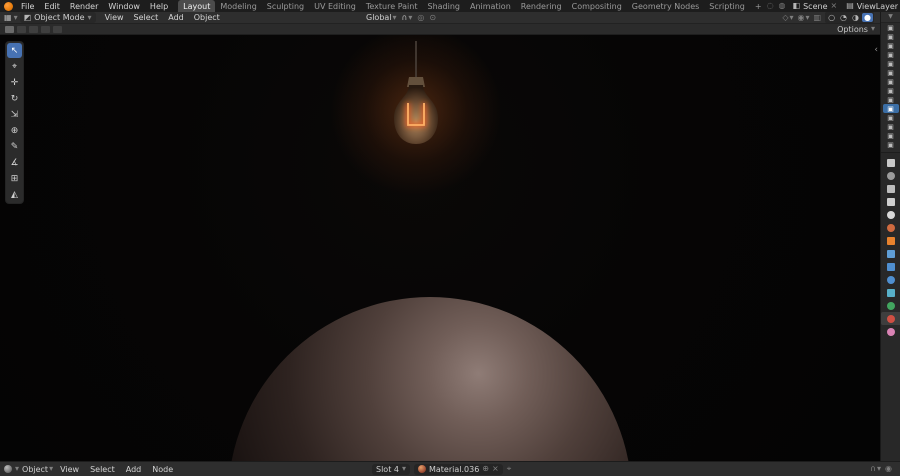  What do you see at coordinates (14, 114) in the screenshot?
I see `tool-scale: ⇲` at bounding box center [14, 114].